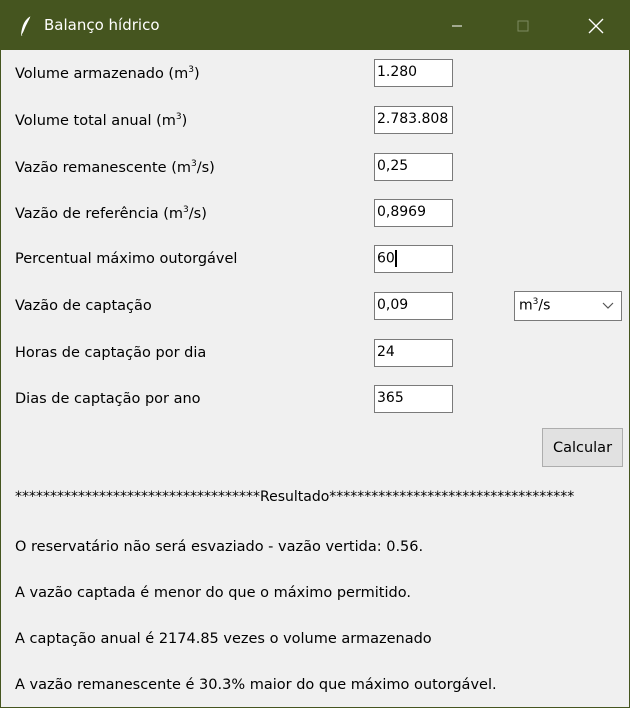 The width and height of the screenshot is (630, 708). I want to click on text-cursor, so click(395, 258).